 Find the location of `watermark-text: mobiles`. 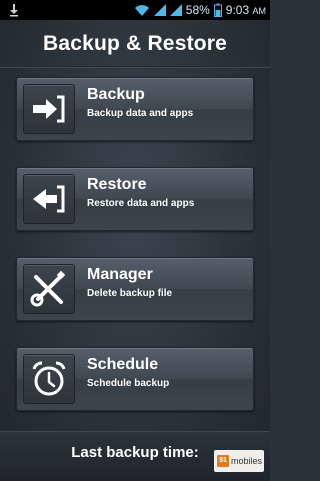

watermark-text: mobiles is located at coordinates (247, 461).